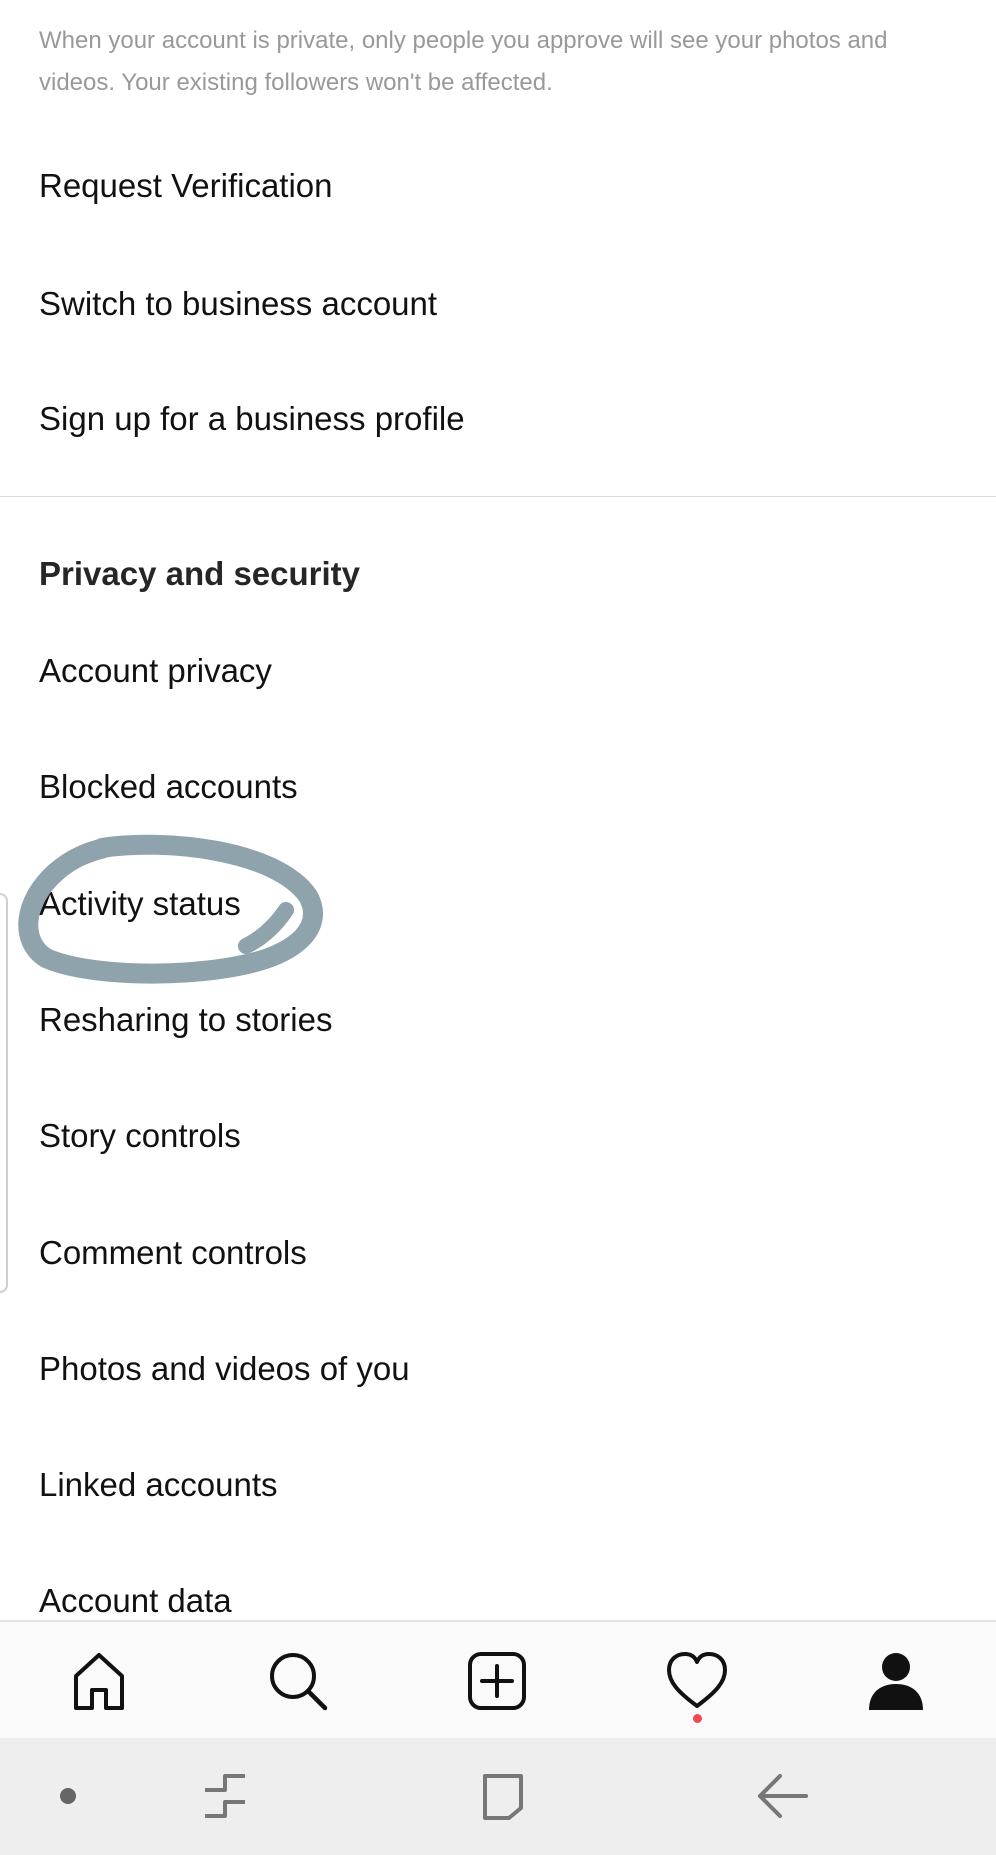 The width and height of the screenshot is (996, 1855). I want to click on search-tab, so click(298, 1681).